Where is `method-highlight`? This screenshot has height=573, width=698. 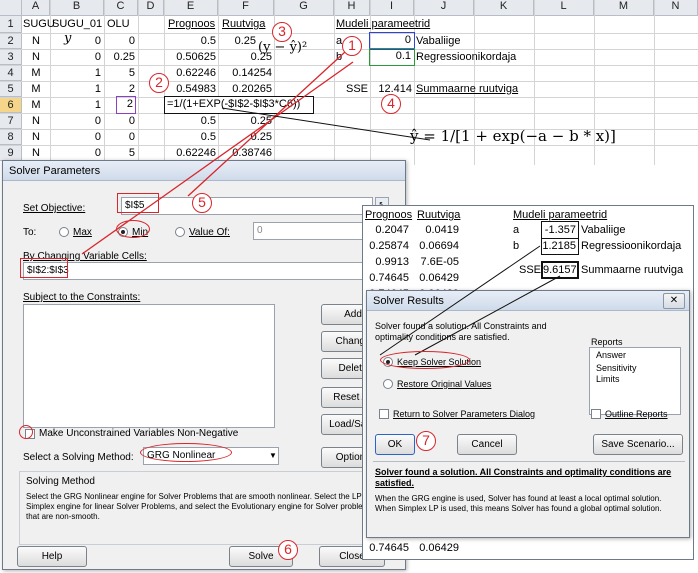
method-highlight is located at coordinates (186, 452).